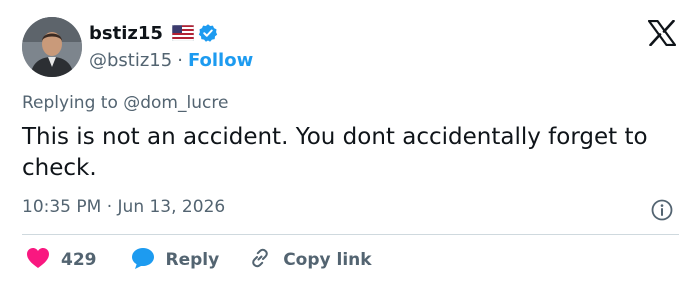 The height and width of the screenshot is (287, 700). What do you see at coordinates (38, 260) in the screenshot?
I see `heart-icon` at bounding box center [38, 260].